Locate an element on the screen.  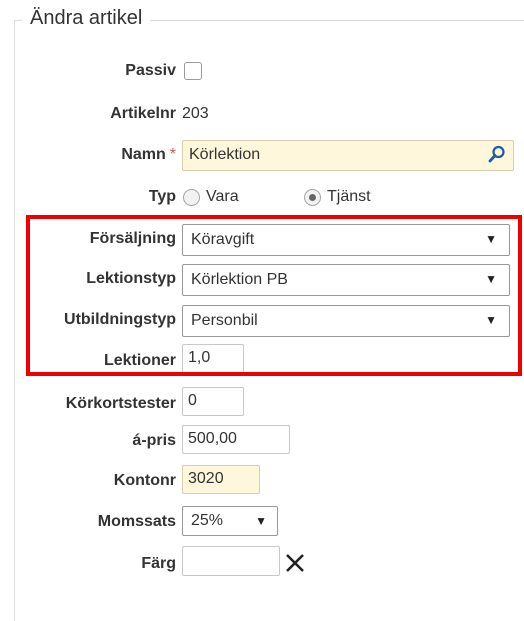
artikelnr-label: Artikelnr is located at coordinates (143, 113).